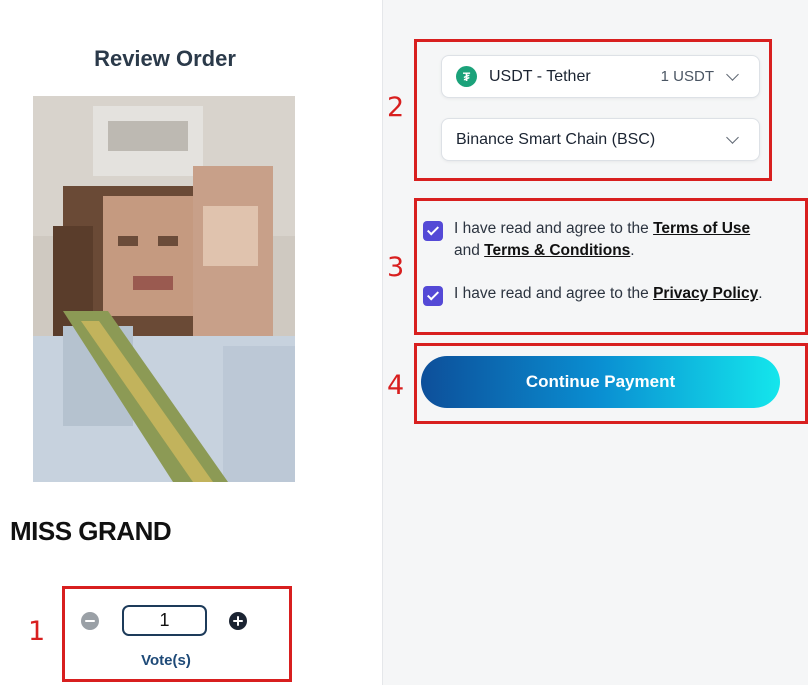 The width and height of the screenshot is (808, 685). I want to click on annotation-number-4: 4, so click(396, 385).